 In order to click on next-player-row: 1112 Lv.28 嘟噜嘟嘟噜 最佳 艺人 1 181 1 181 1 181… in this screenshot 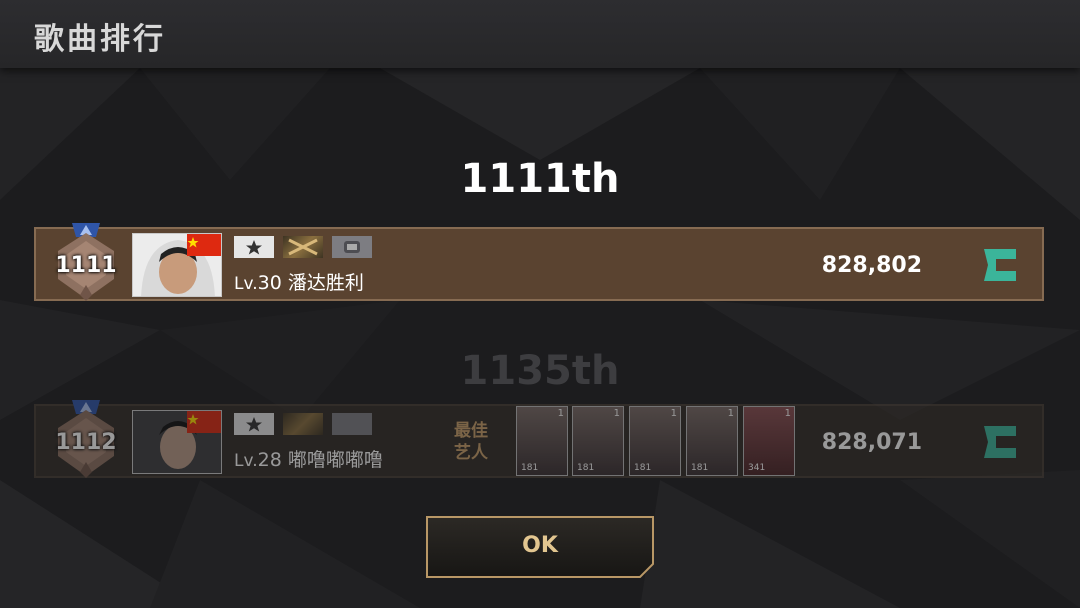, I will do `click(539, 439)`.